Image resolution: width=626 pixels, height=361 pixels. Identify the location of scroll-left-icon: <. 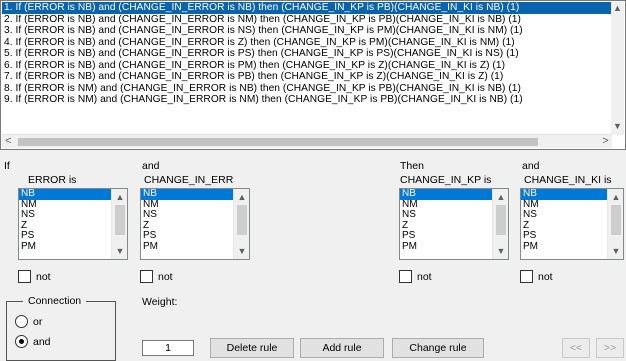
(8, 141).